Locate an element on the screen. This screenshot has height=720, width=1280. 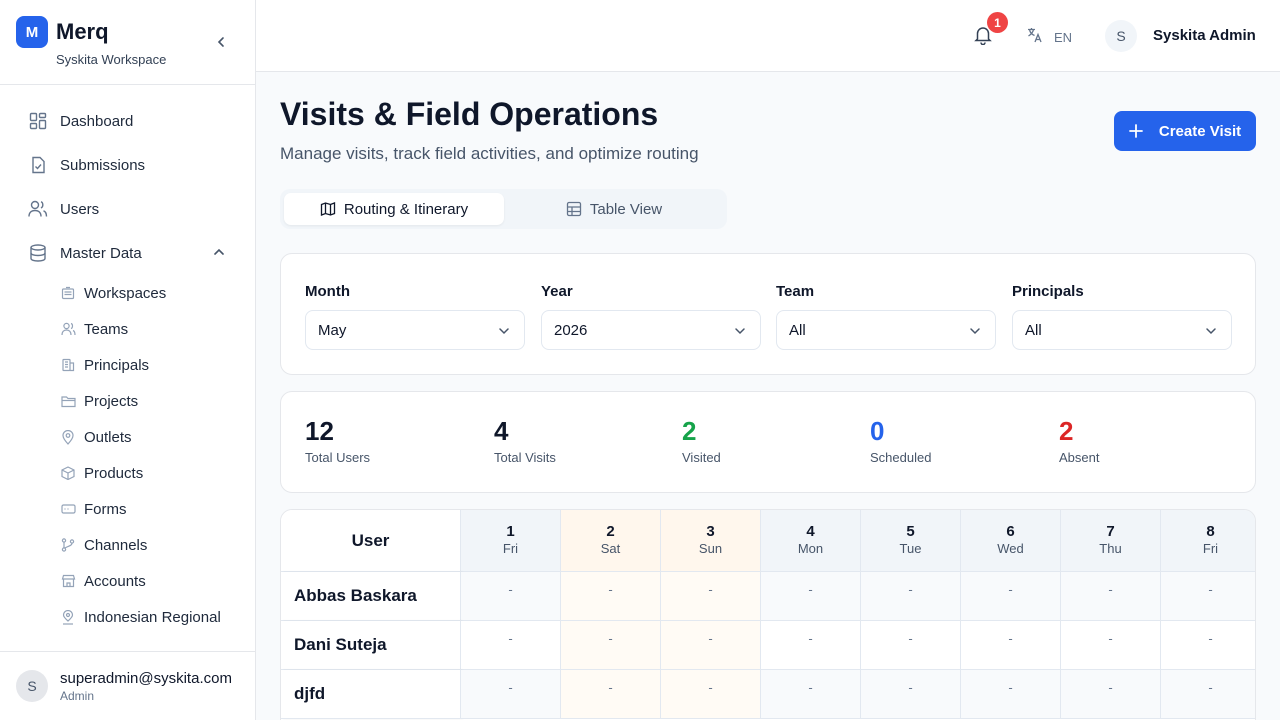
day-column-header: 2 Sat is located at coordinates (611, 541).